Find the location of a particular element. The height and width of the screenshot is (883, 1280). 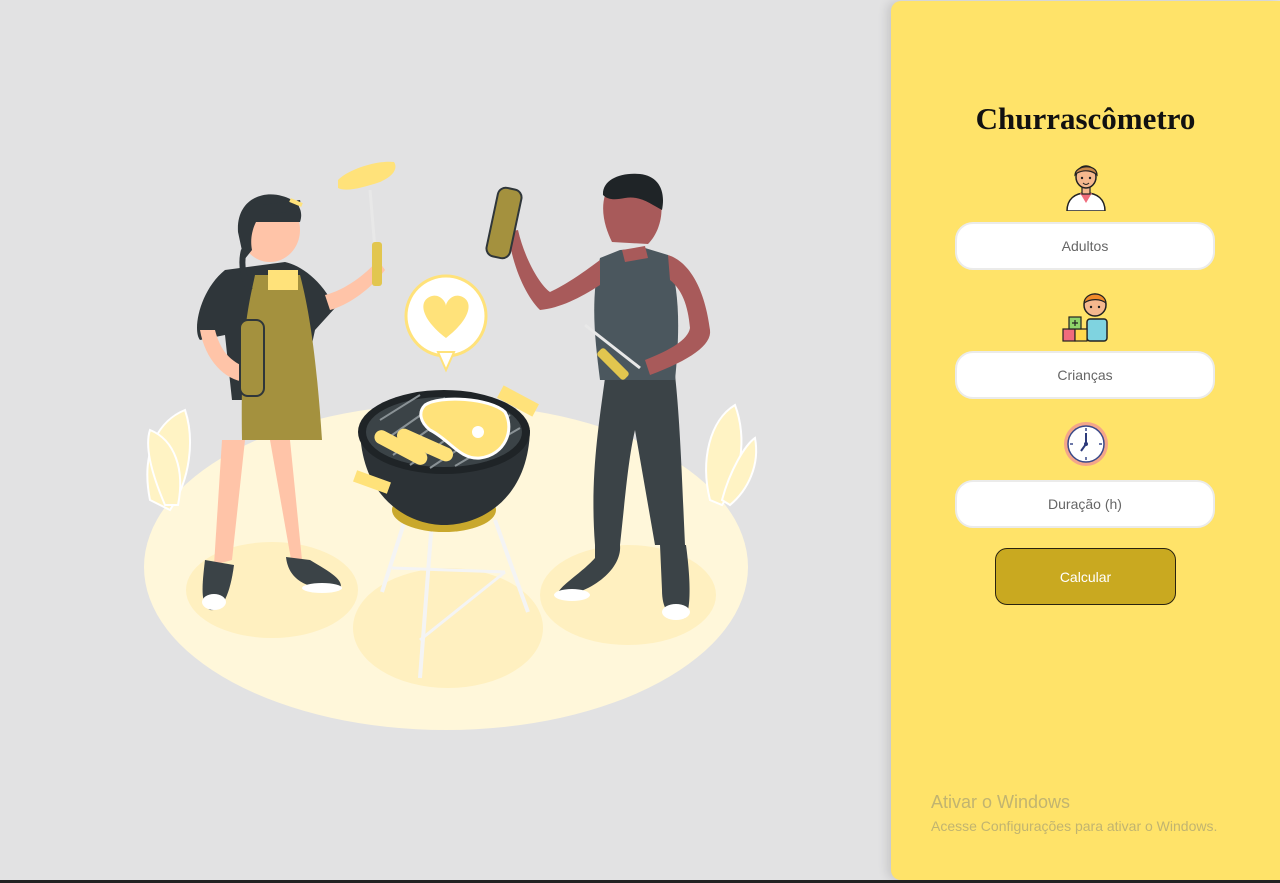

child-icon is located at coordinates (1085, 317).